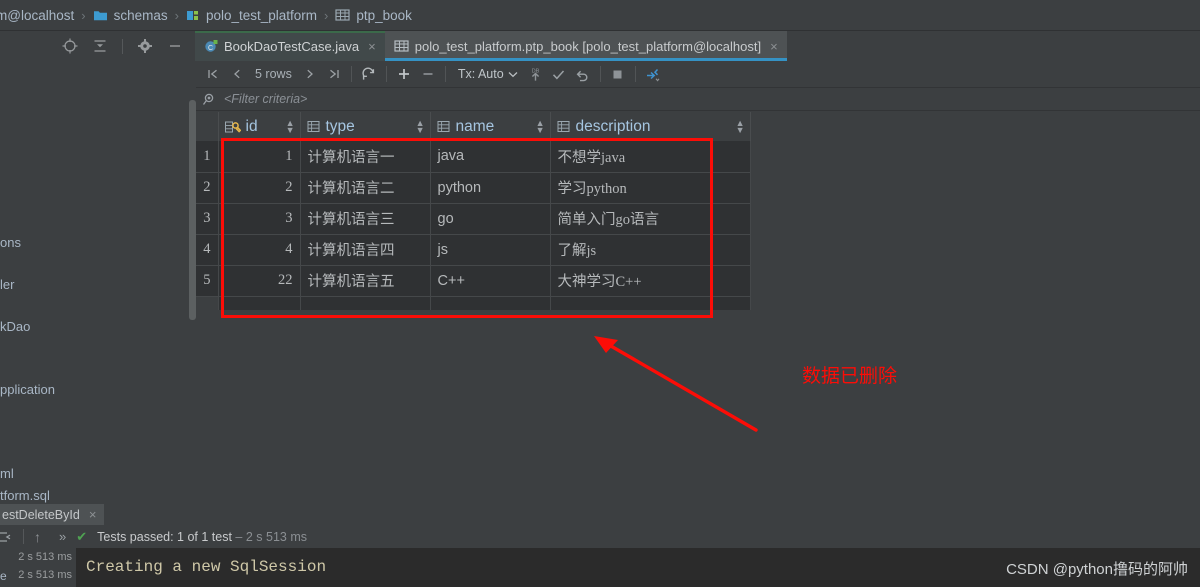 This screenshot has width=1200, height=587. Describe the element at coordinates (650, 219) in the screenshot. I see `cell-description: 简单入门go语言` at that location.